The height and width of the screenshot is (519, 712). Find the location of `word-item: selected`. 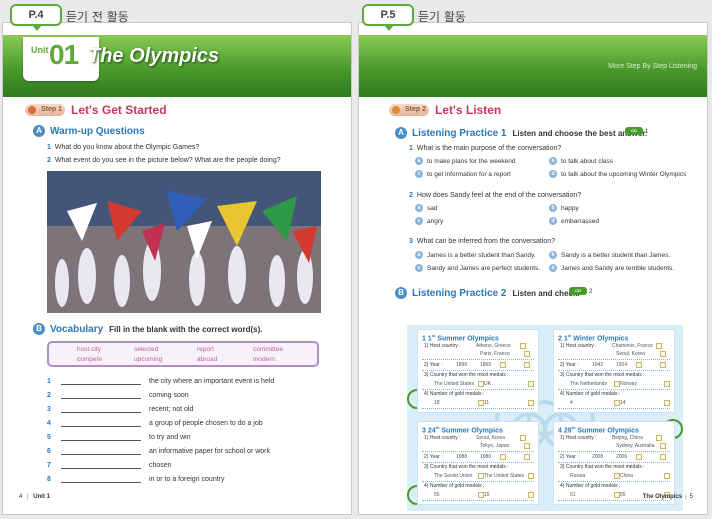

word-item: selected is located at coordinates (146, 349).